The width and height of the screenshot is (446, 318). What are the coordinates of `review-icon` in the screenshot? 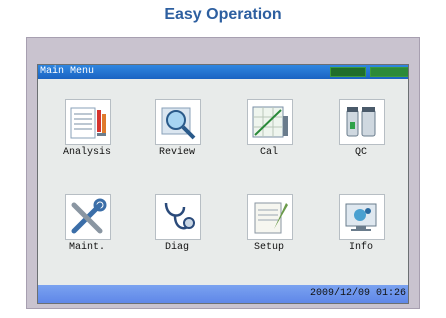 It's located at (178, 122).